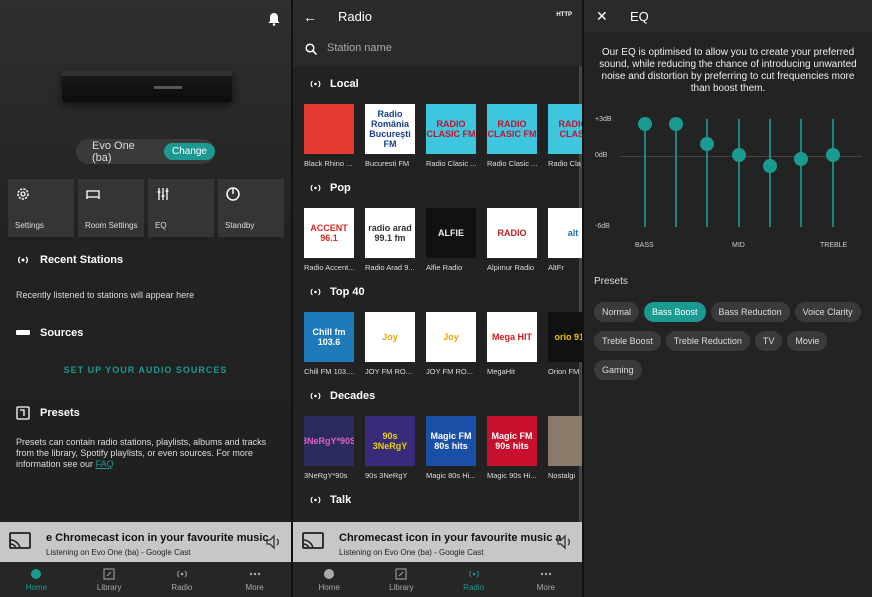 The height and width of the screenshot is (597, 872). What do you see at coordinates (23, 194) in the screenshot?
I see `gear-icon` at bounding box center [23, 194].